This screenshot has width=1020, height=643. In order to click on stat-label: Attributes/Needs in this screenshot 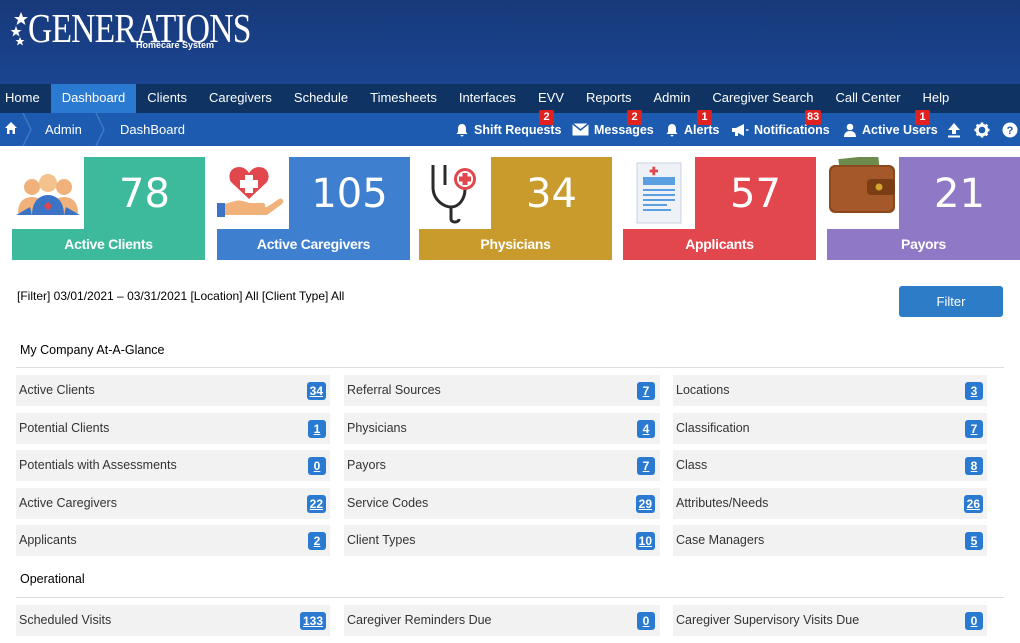, I will do `click(722, 502)`.